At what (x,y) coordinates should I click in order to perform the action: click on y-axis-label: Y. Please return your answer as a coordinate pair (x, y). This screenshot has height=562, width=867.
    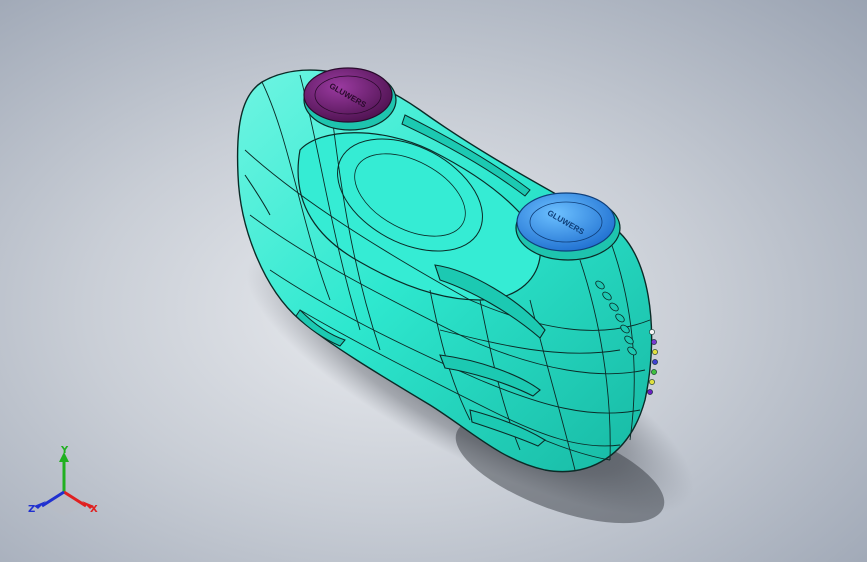
    Looking at the image, I should click on (65, 450).